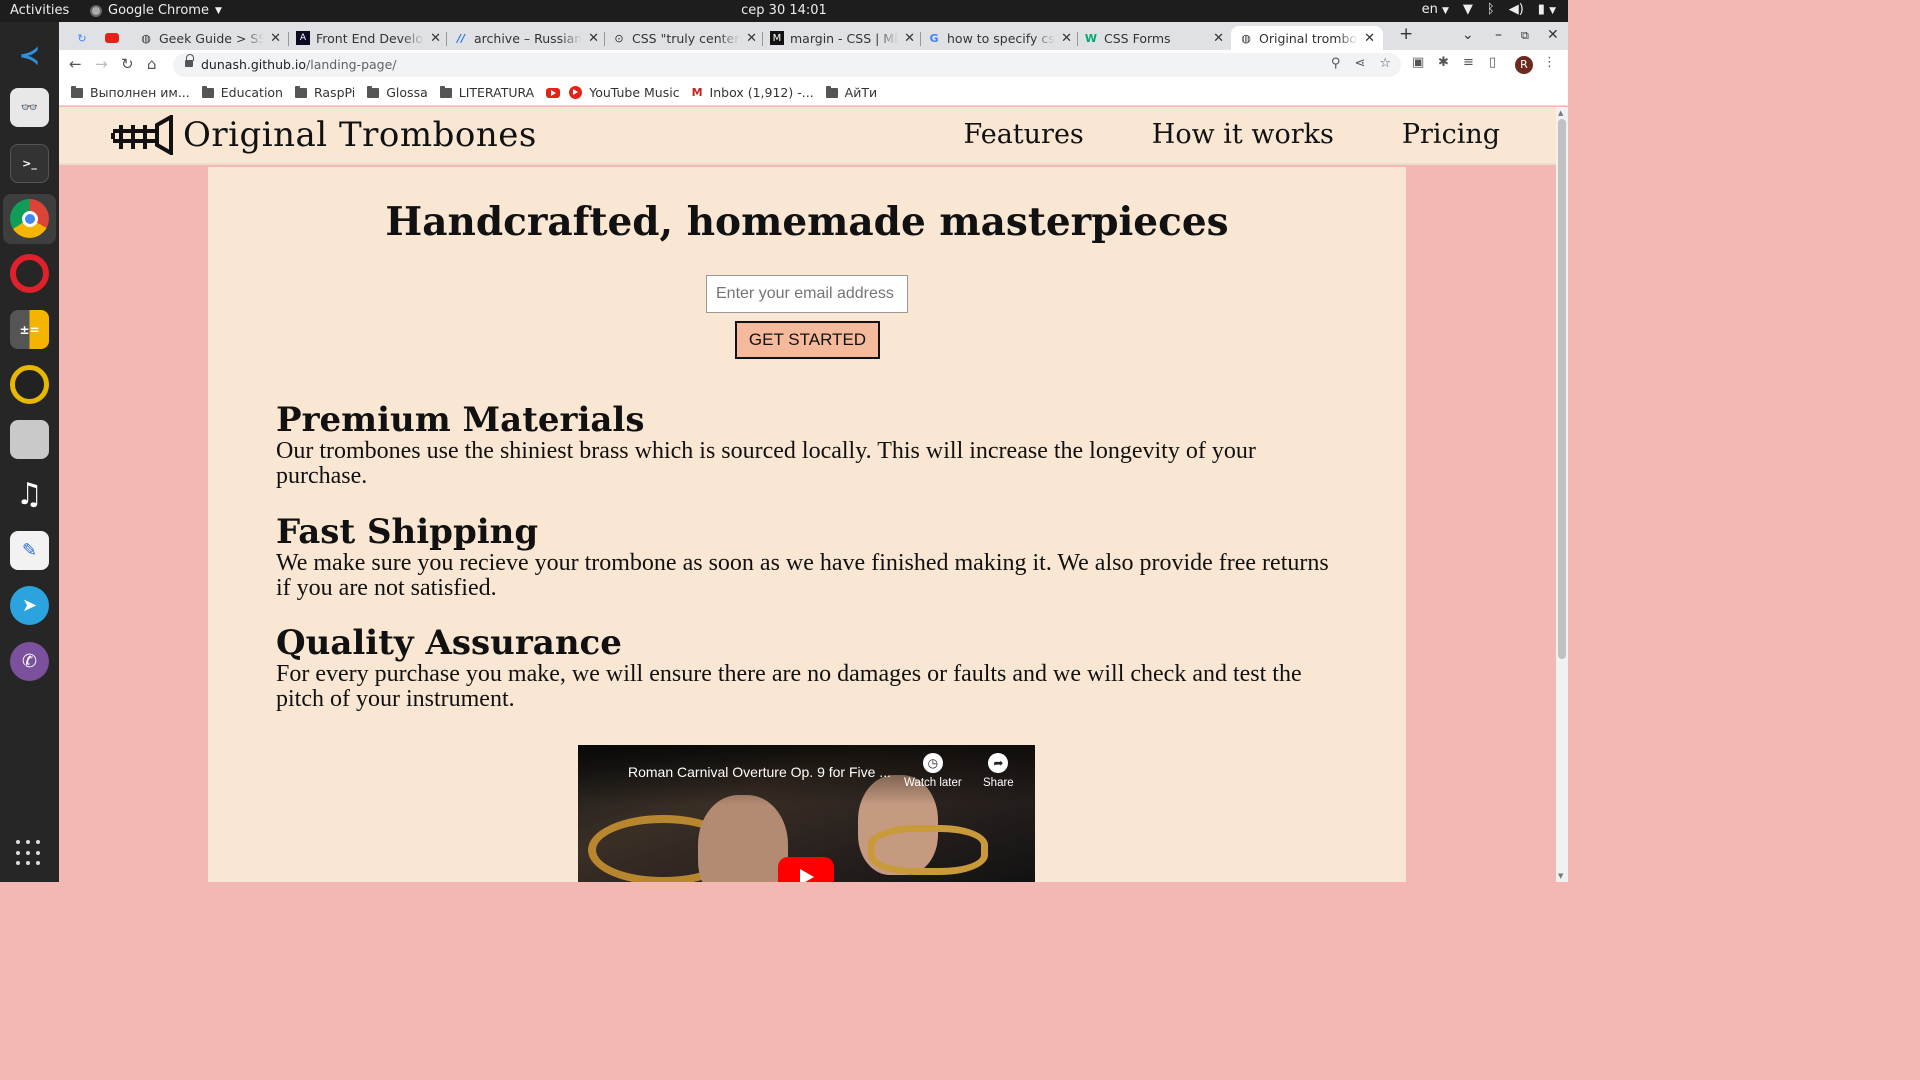 The image size is (1920, 1080). I want to click on calculator-icon: ±=, so click(29, 329).